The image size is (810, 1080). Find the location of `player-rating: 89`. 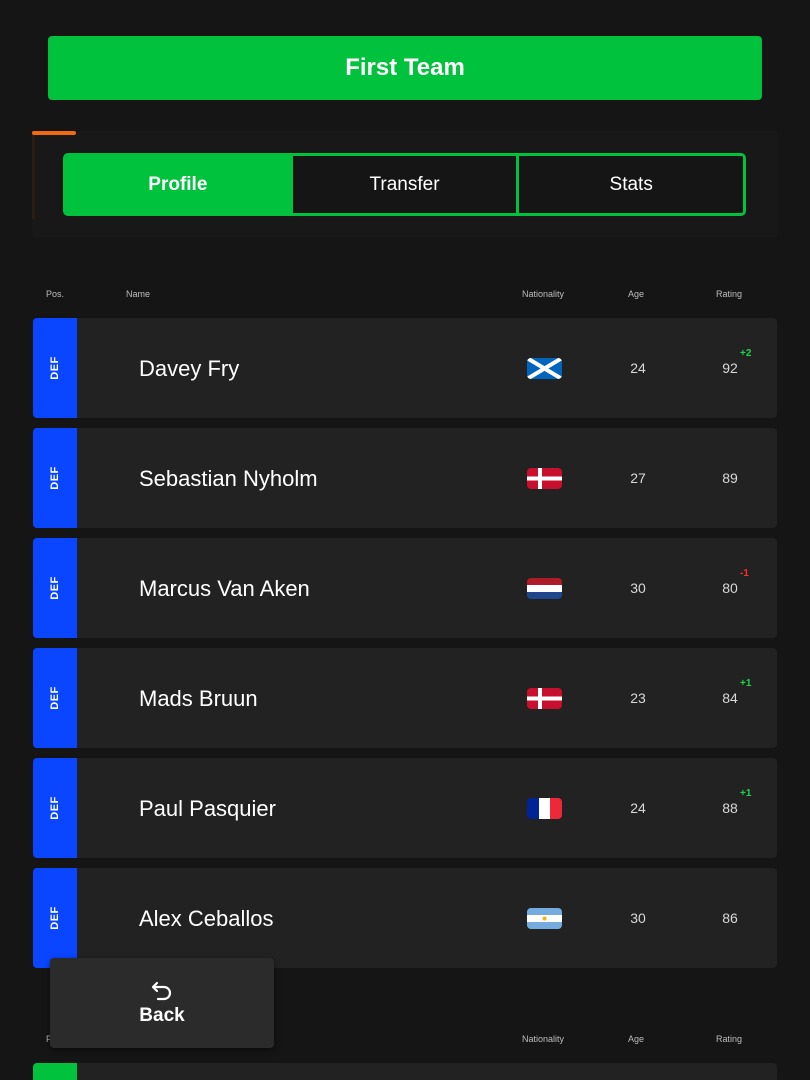

player-rating: 89 is located at coordinates (730, 478).